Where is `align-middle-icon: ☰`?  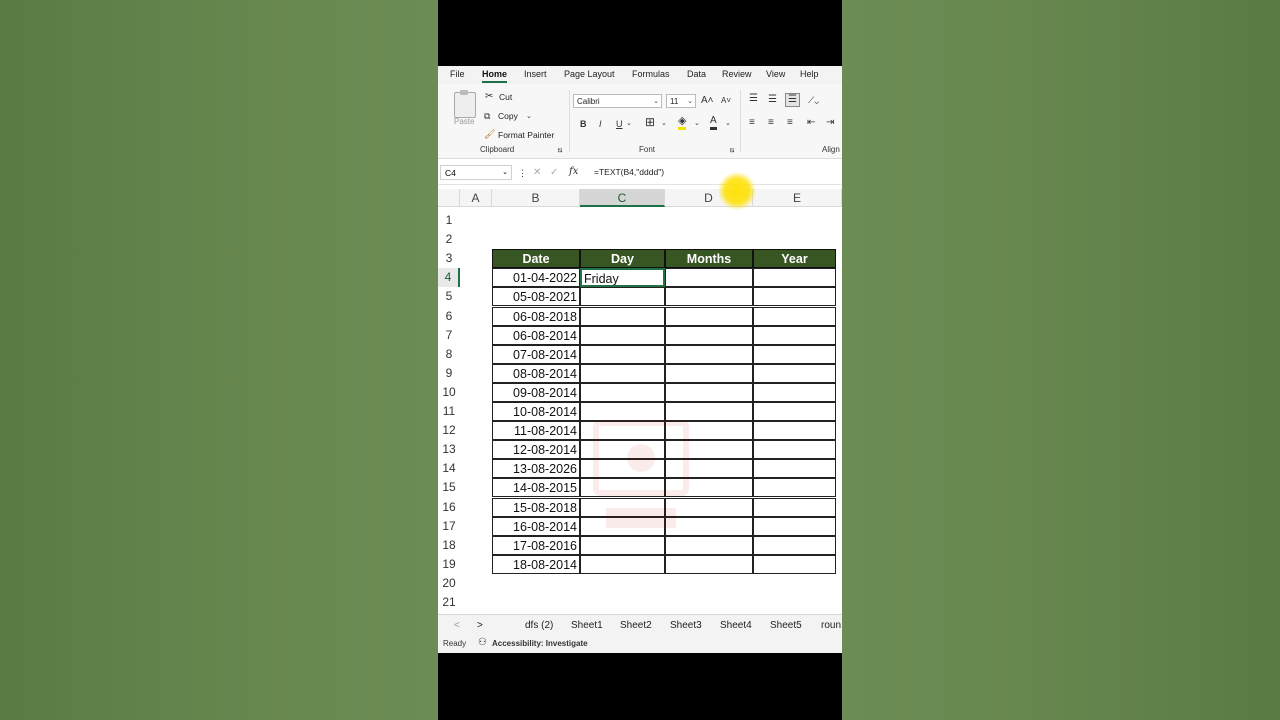
align-middle-icon: ☰ is located at coordinates (772, 100).